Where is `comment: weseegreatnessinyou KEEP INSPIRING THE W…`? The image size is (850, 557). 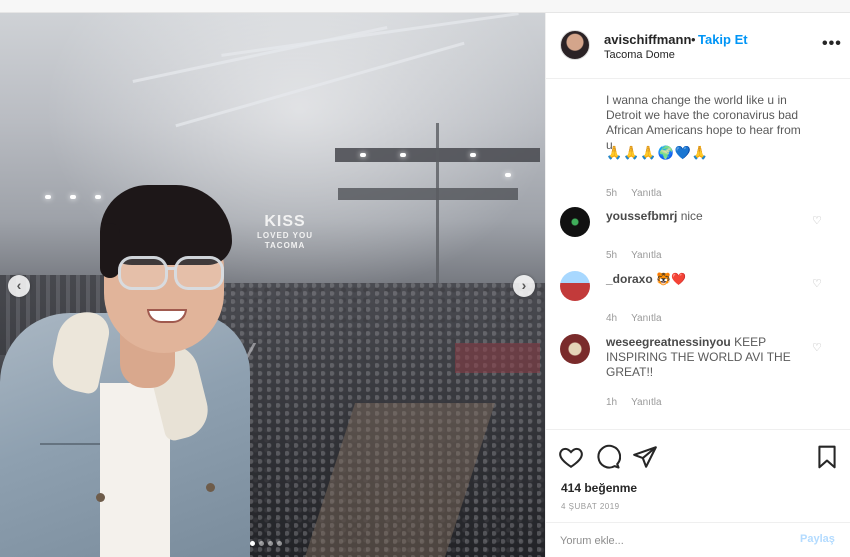
comment: weseegreatnessinyou KEEP INSPIRING THE W… is located at coordinates (698, 357).